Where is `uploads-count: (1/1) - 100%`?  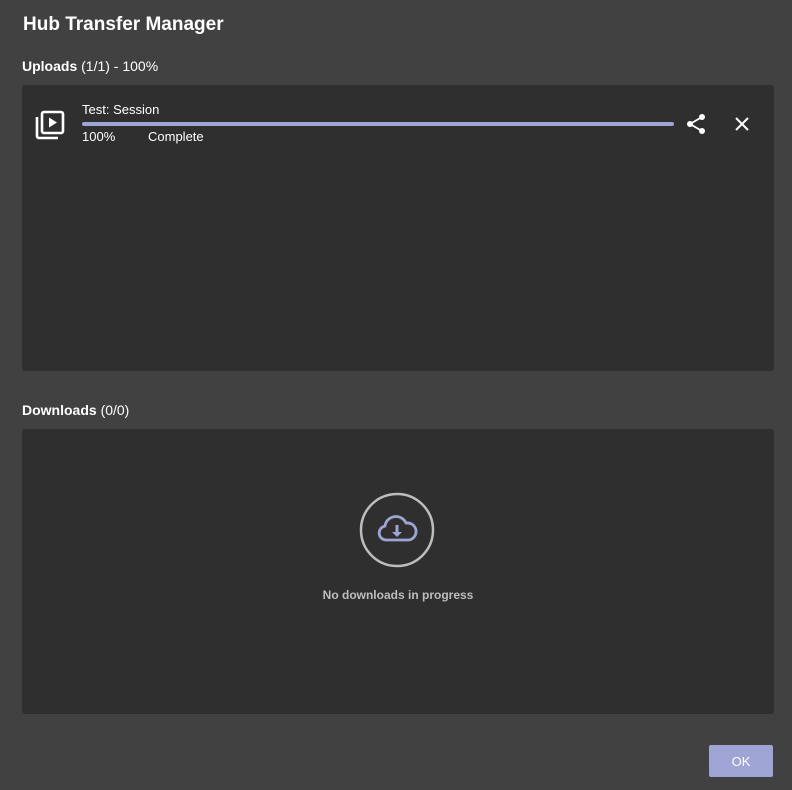 uploads-count: (1/1) - 100% is located at coordinates (120, 66).